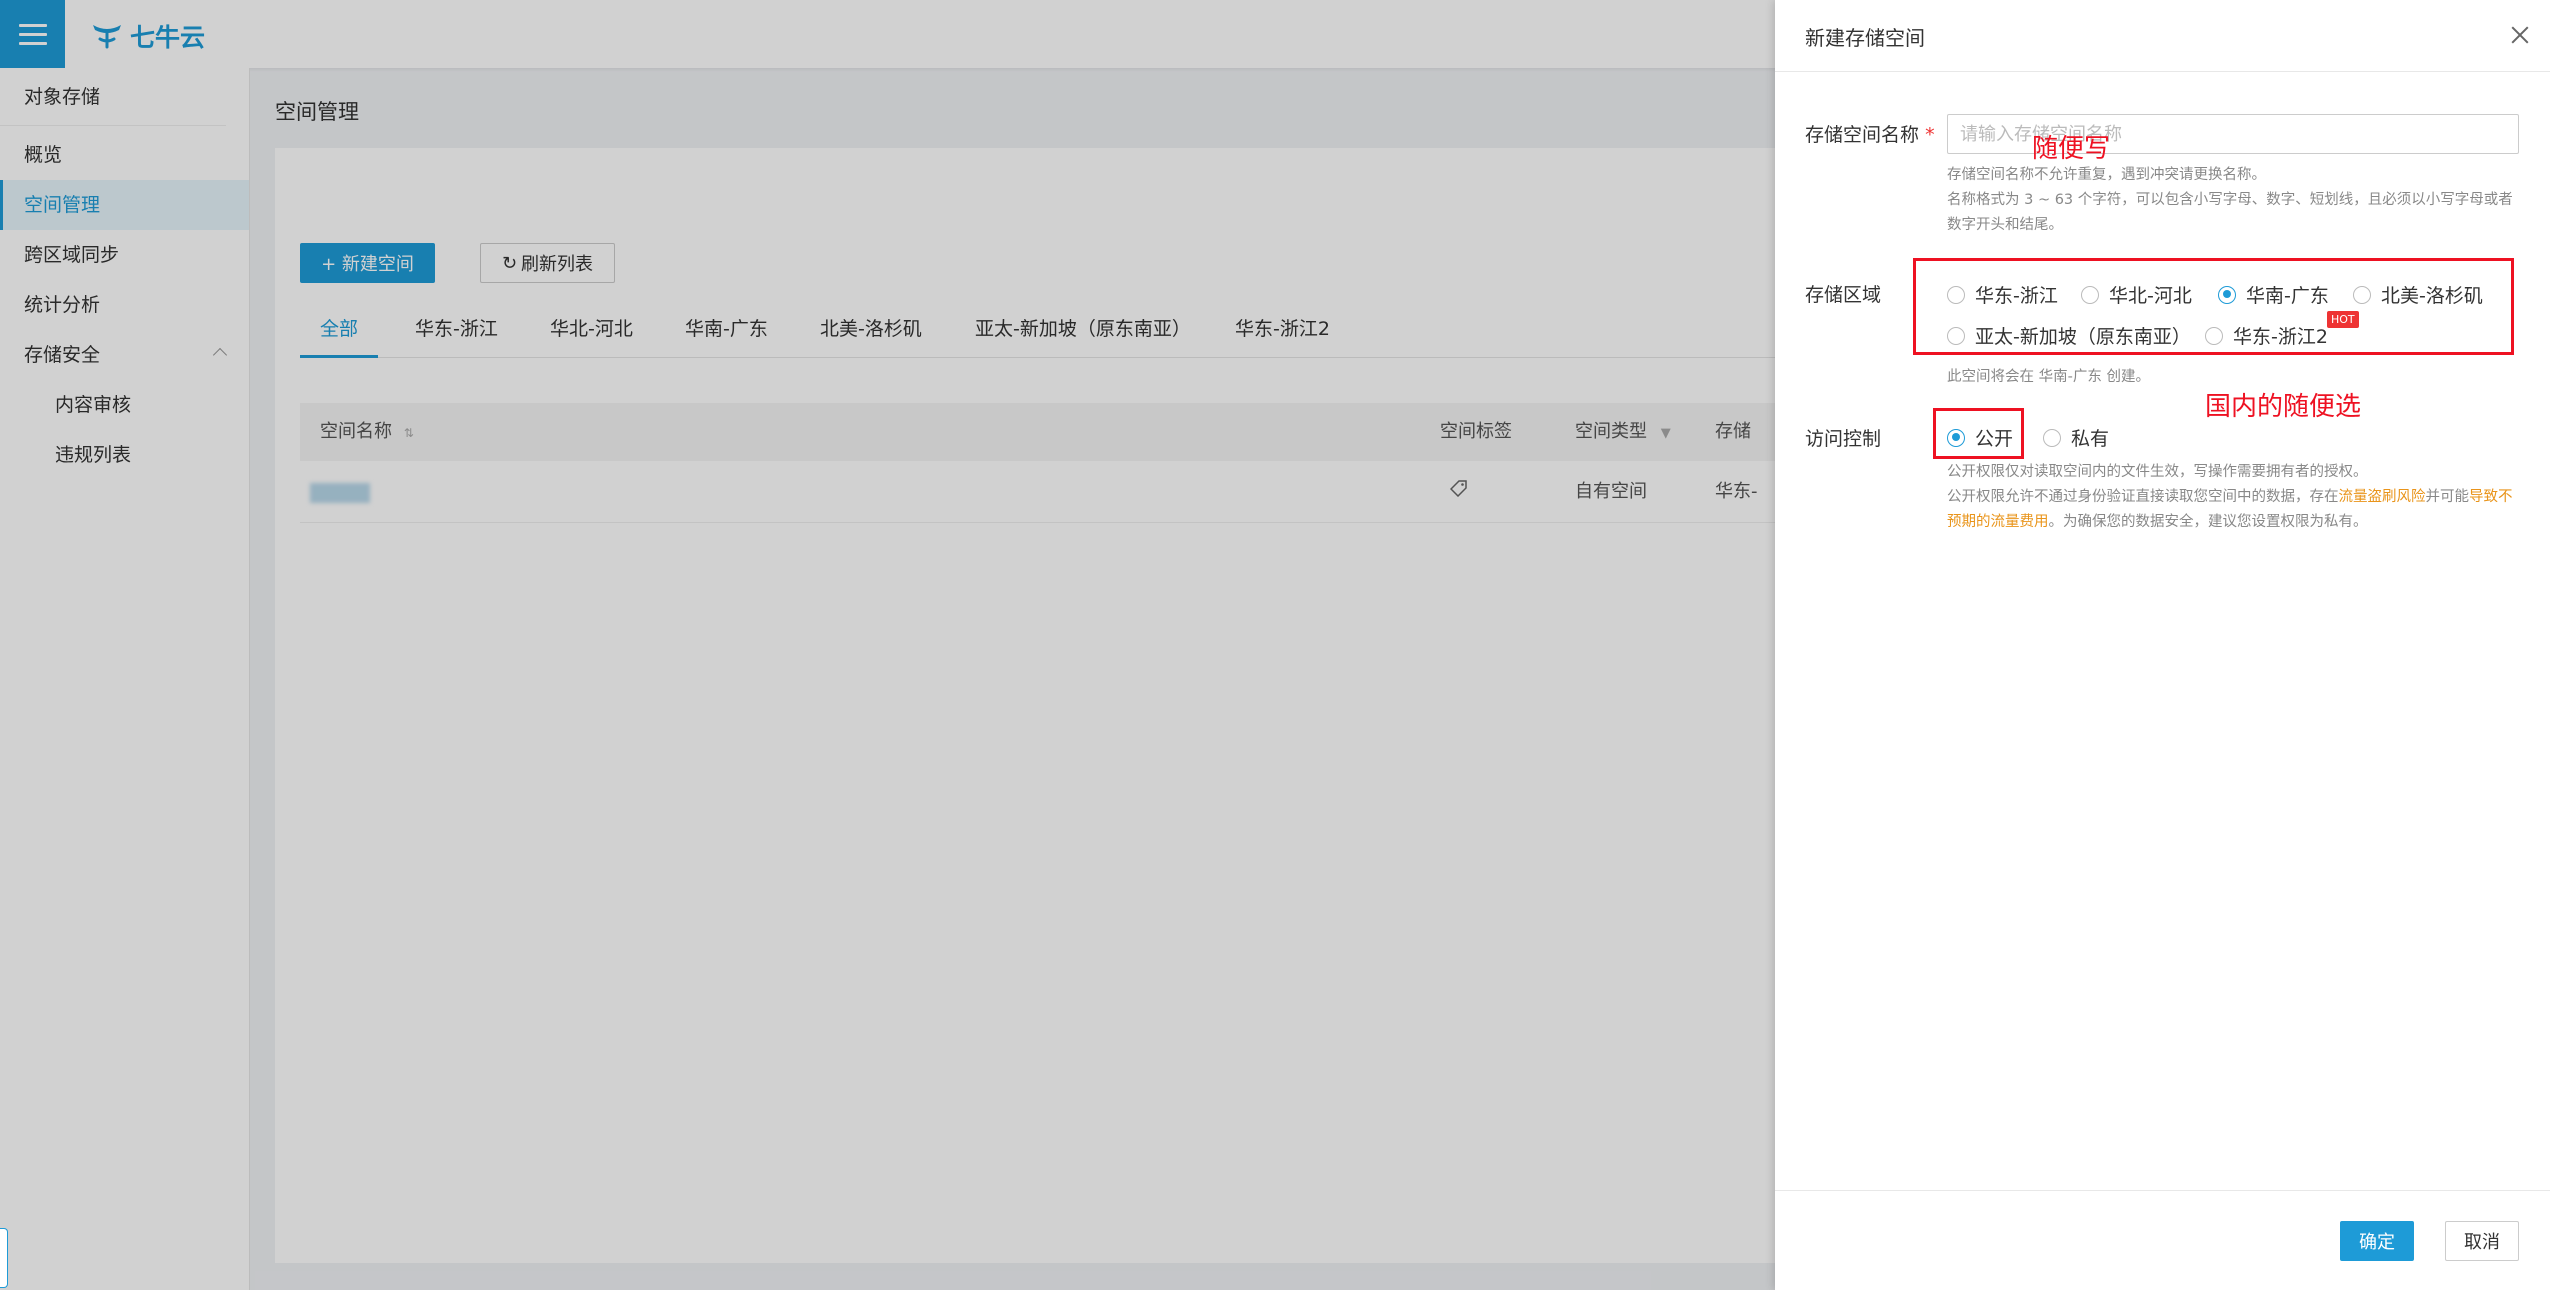 Image resolution: width=2550 pixels, height=1290 pixels. What do you see at coordinates (1865, 38) in the screenshot?
I see `drawer-title: 新建存储空间` at bounding box center [1865, 38].